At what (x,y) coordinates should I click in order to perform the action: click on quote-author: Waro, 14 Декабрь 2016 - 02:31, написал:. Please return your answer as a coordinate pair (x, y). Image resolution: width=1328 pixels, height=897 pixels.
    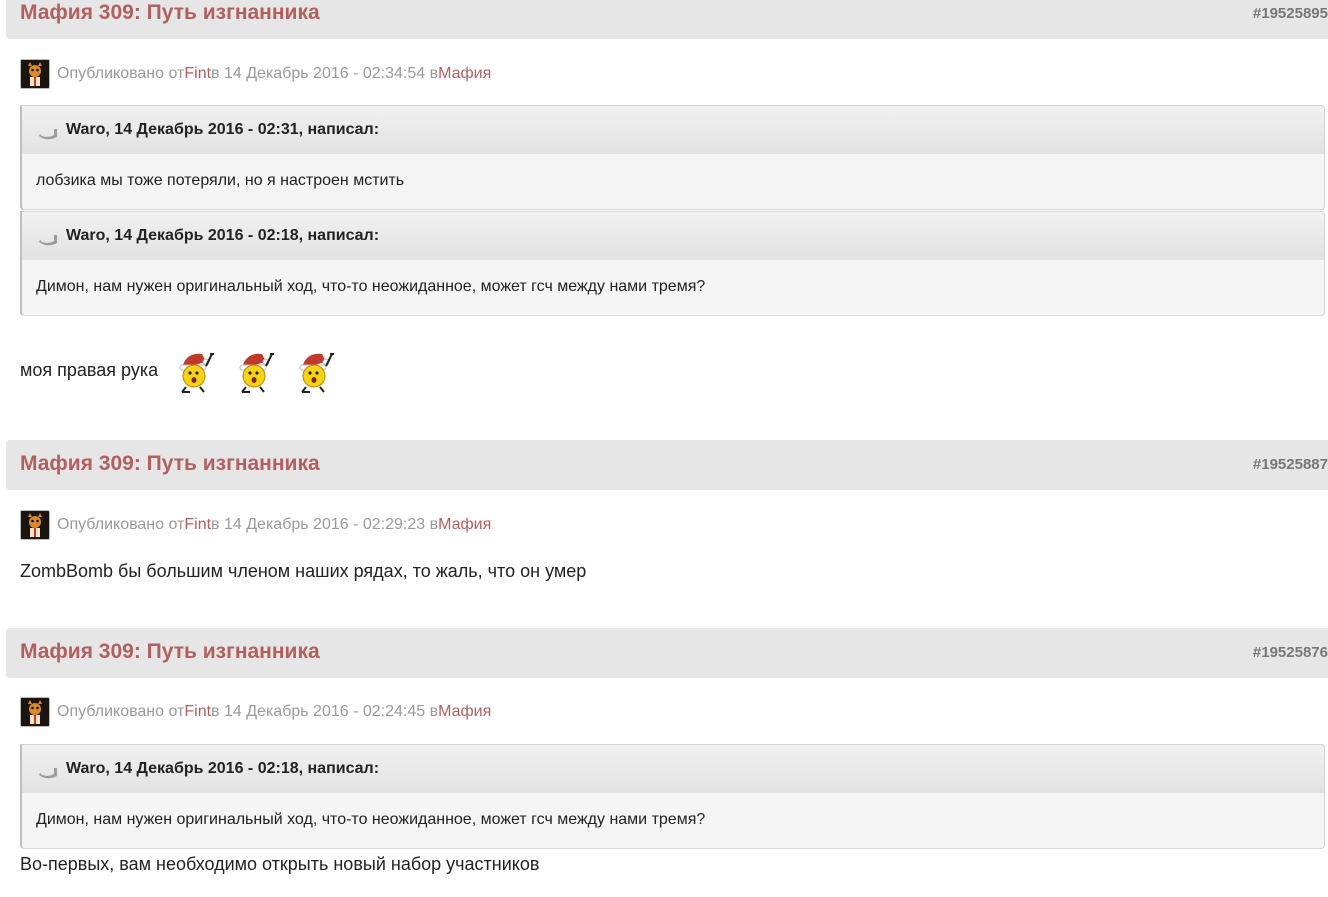
    Looking at the image, I should click on (223, 129).